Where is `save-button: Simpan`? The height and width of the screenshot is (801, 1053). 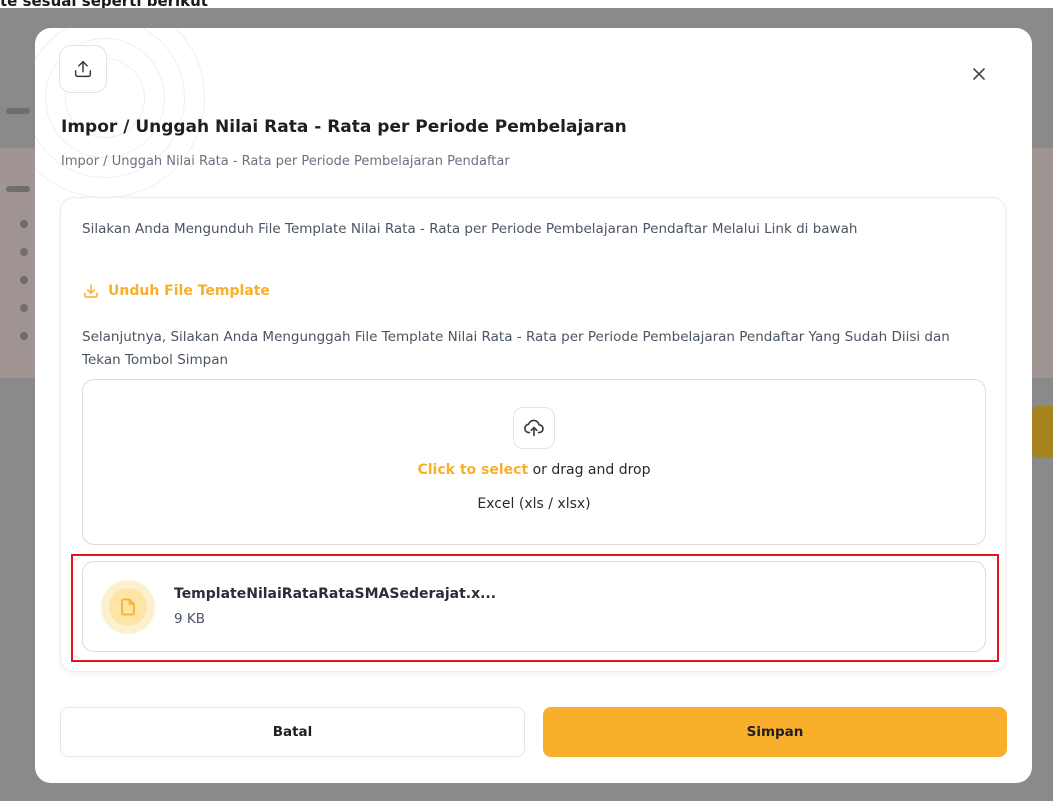
save-button: Simpan is located at coordinates (775, 732).